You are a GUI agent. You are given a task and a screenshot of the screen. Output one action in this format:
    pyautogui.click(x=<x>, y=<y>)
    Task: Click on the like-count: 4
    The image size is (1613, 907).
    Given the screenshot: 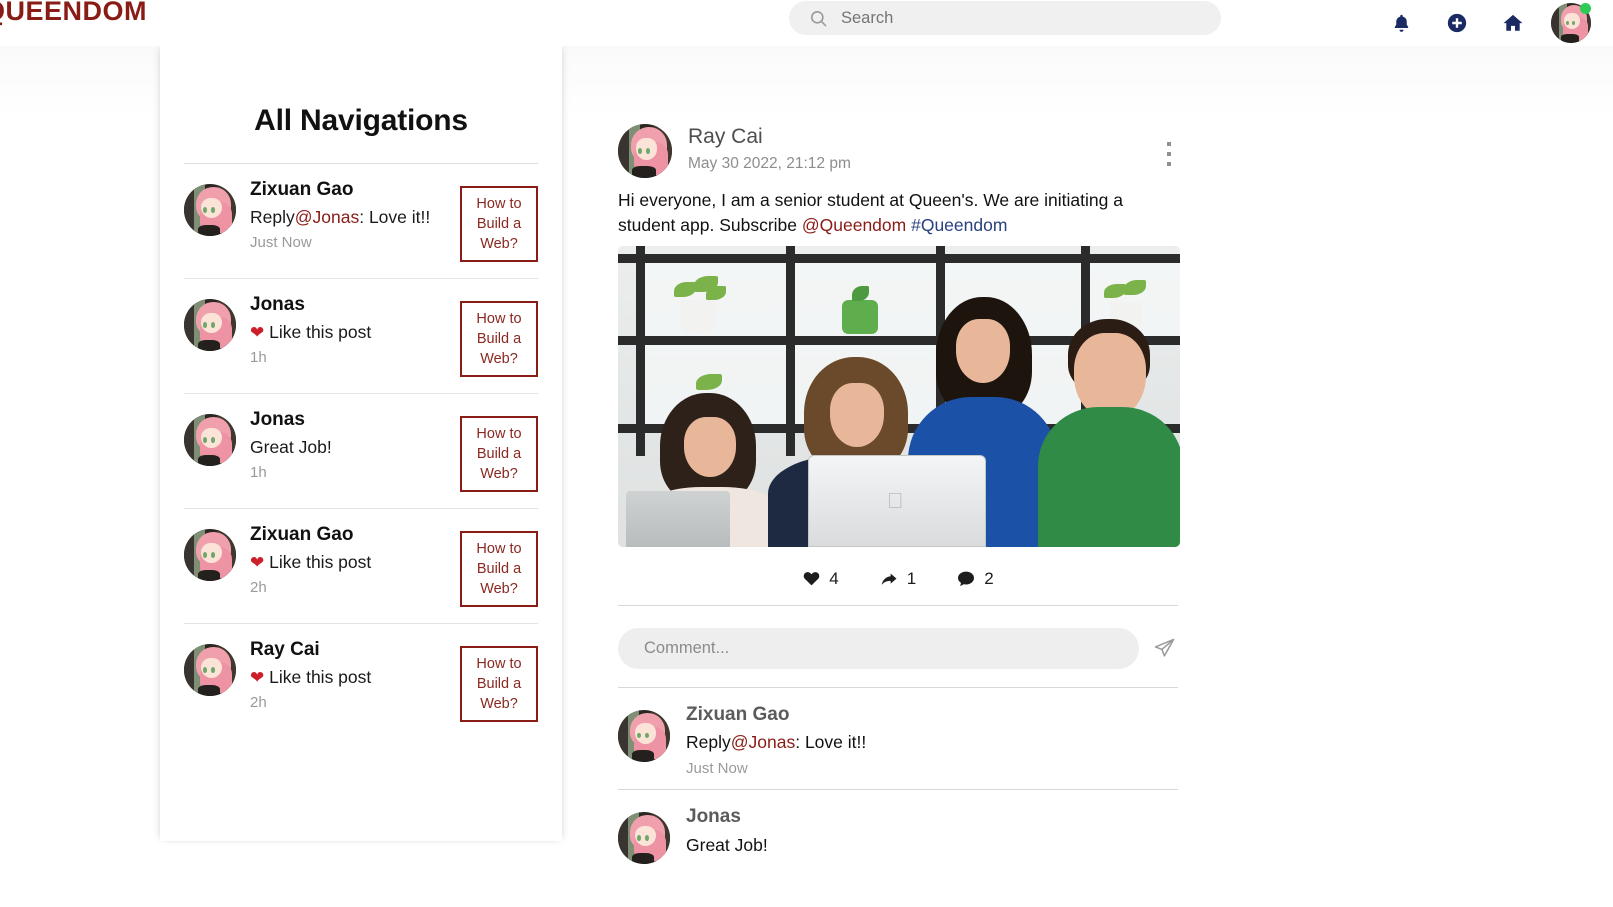 What is the action you would take?
    pyautogui.click(x=820, y=578)
    